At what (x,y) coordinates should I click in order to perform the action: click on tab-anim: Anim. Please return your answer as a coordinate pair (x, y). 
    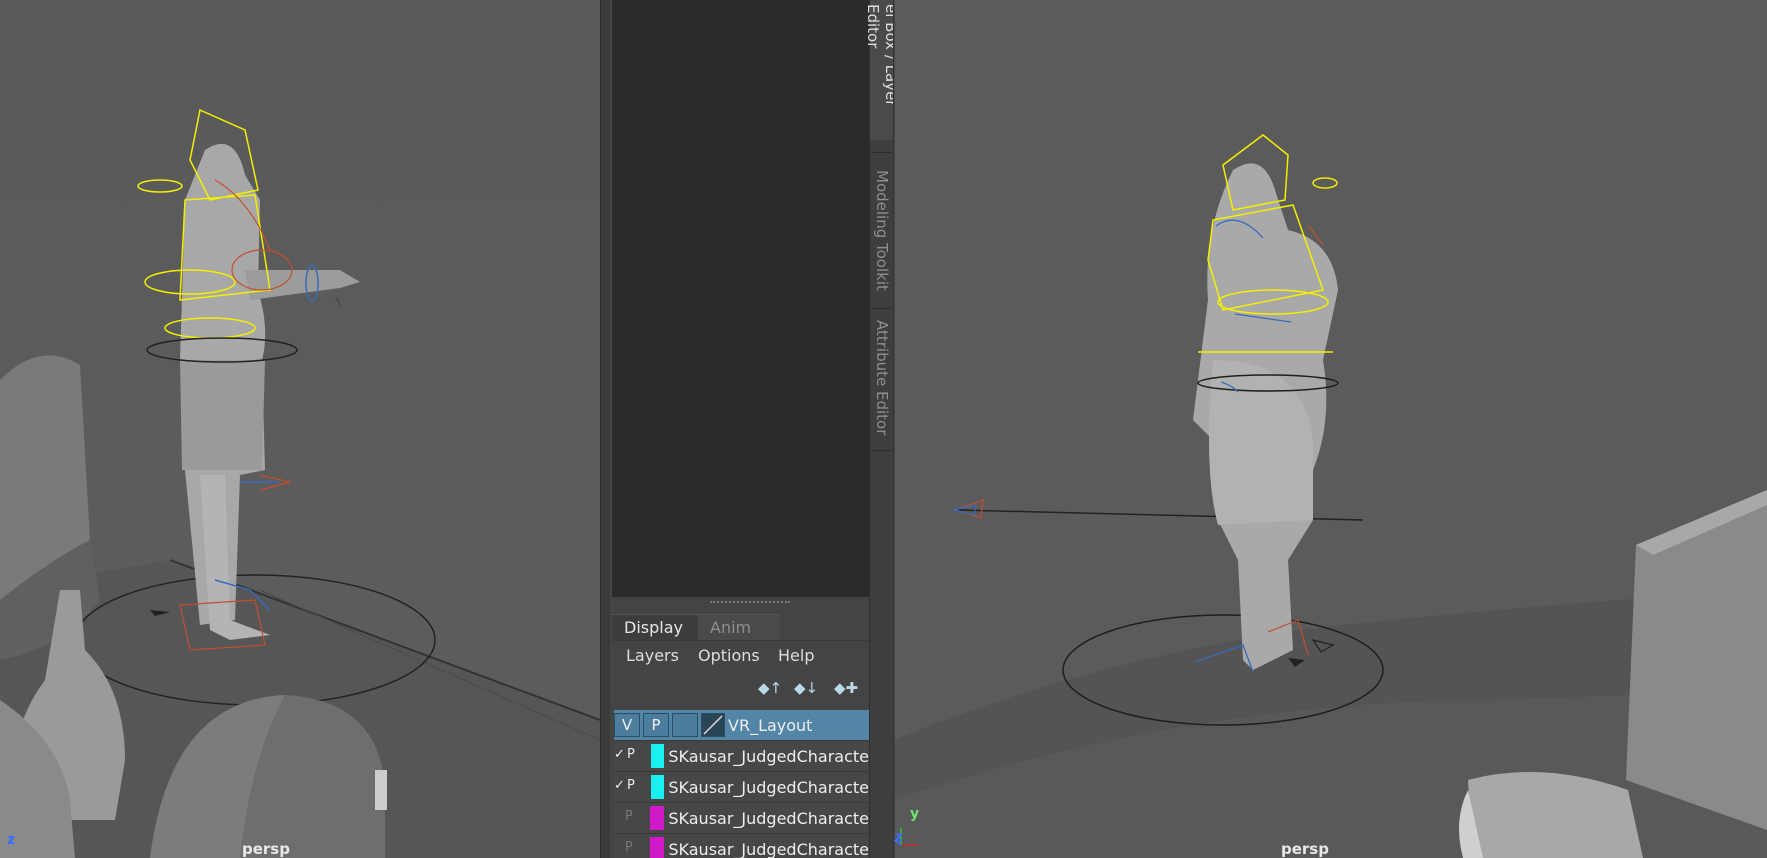
    Looking at the image, I should click on (739, 627).